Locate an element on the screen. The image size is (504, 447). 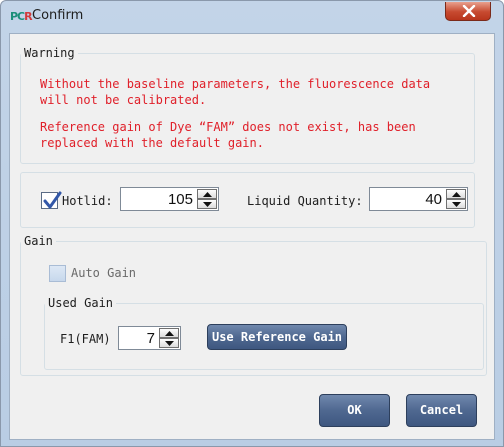
gain-decrement-button is located at coordinates (169, 343).